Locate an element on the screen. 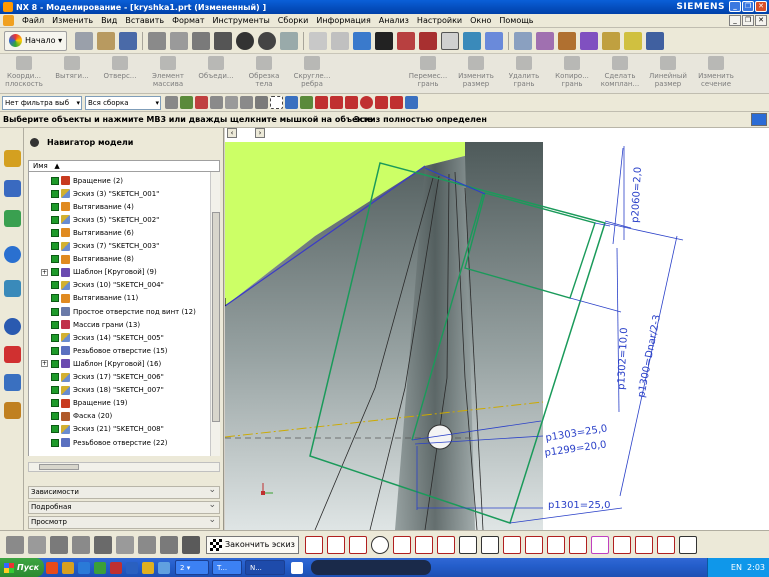 The width and height of the screenshot is (769, 577). tree-node: Эскиз (17) "SKETCH_006" is located at coordinates (96, 377).